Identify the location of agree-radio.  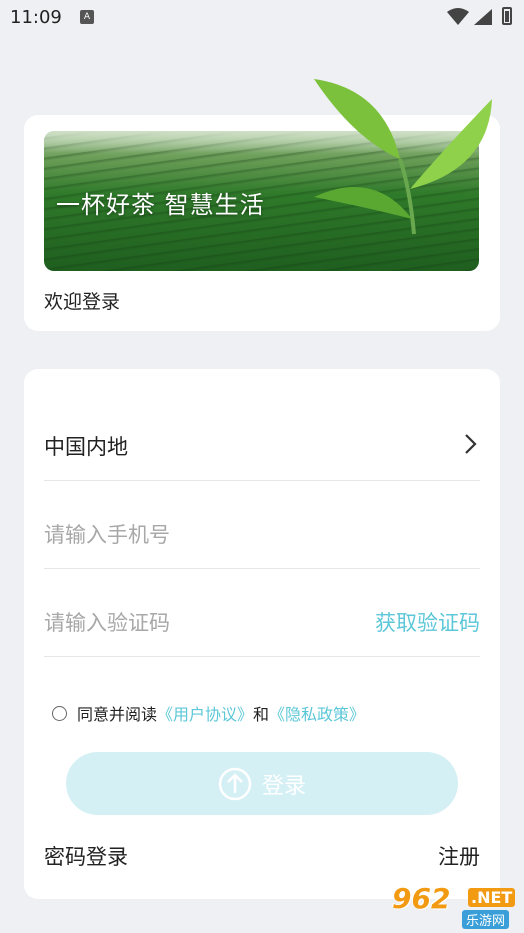
(59, 713).